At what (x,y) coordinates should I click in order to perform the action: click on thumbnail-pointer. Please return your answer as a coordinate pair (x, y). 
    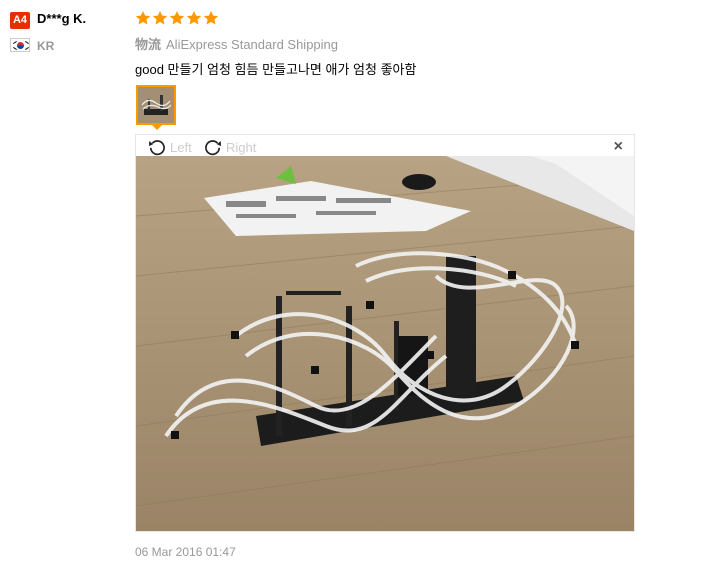
    Looking at the image, I should click on (157, 127).